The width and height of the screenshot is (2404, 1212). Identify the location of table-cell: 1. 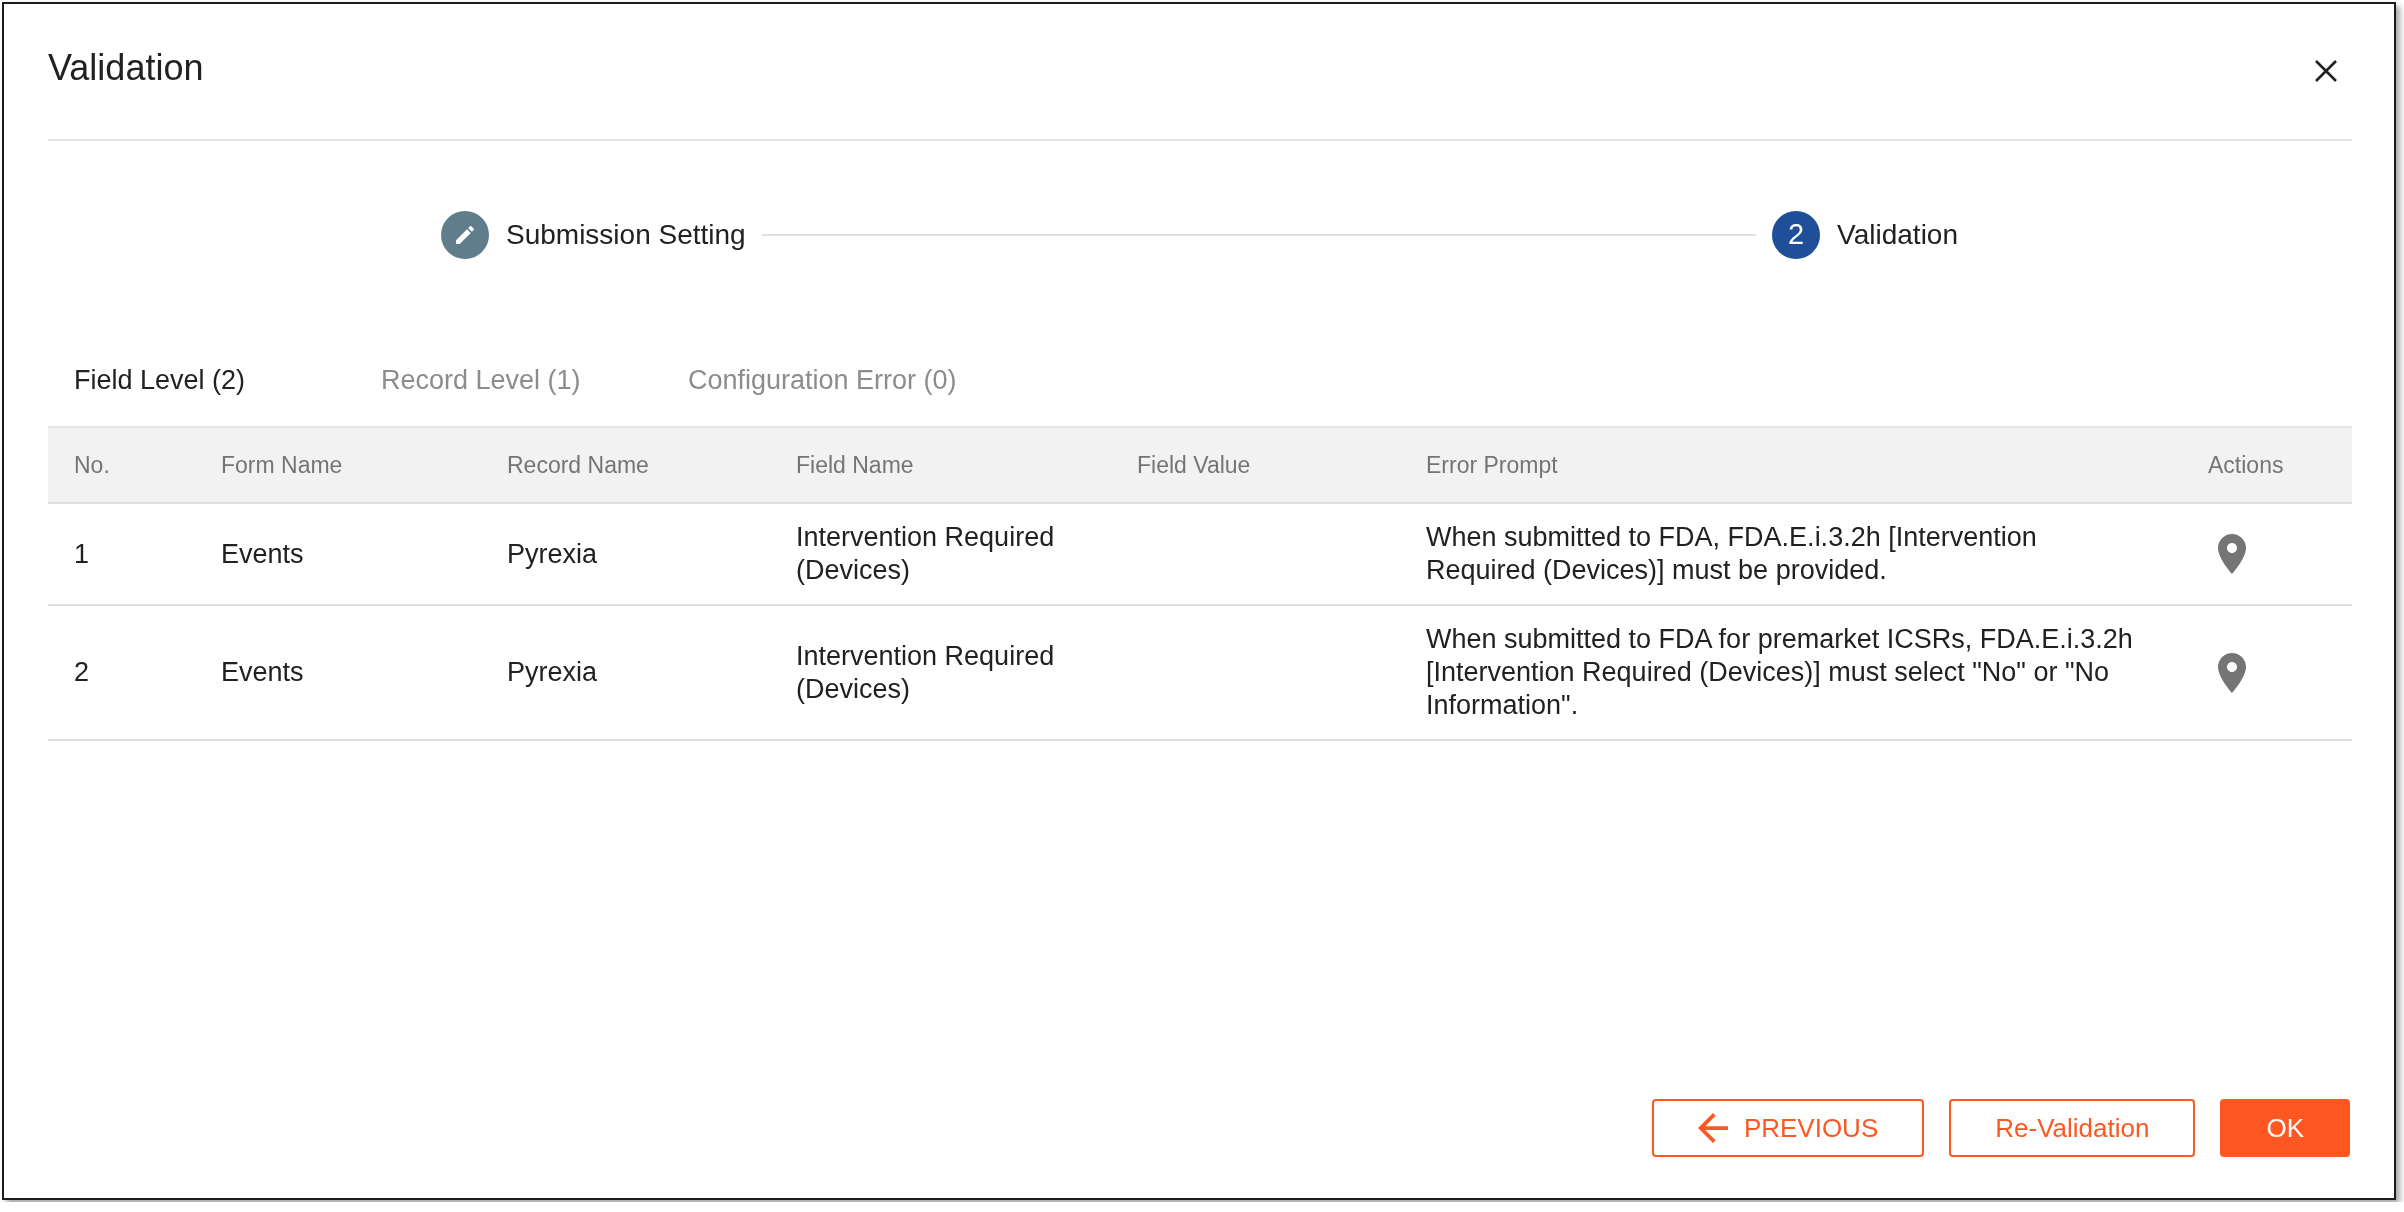
(121, 554).